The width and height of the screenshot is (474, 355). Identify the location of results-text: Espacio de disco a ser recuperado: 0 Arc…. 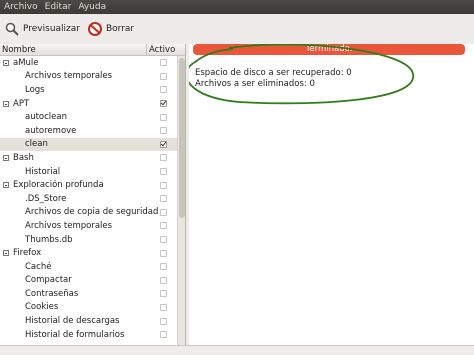
(273, 79).